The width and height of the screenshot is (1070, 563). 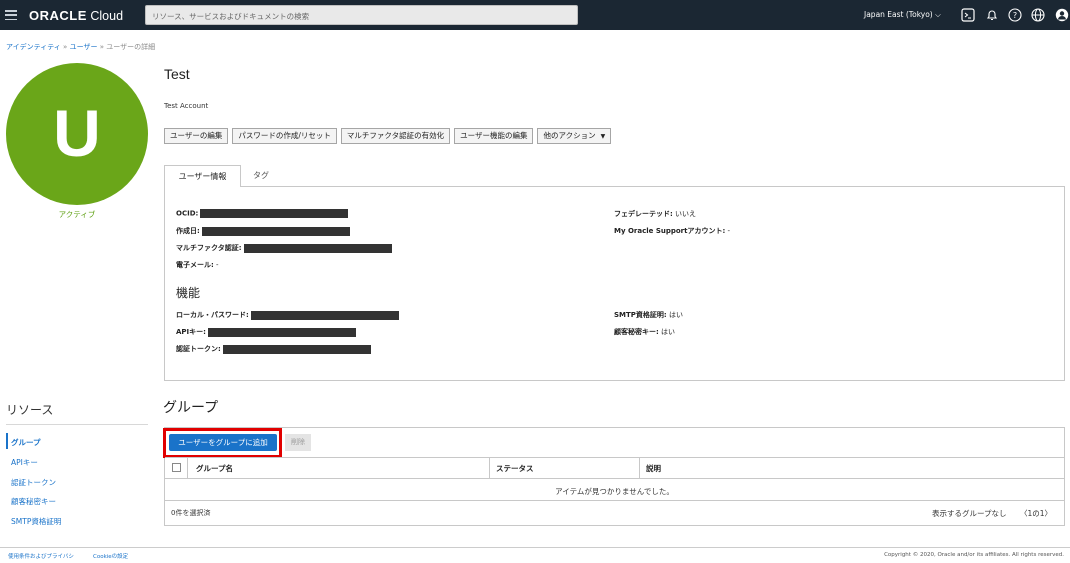 I want to click on region-selector: Japan East (Tokyo) ⌵, so click(x=902, y=15).